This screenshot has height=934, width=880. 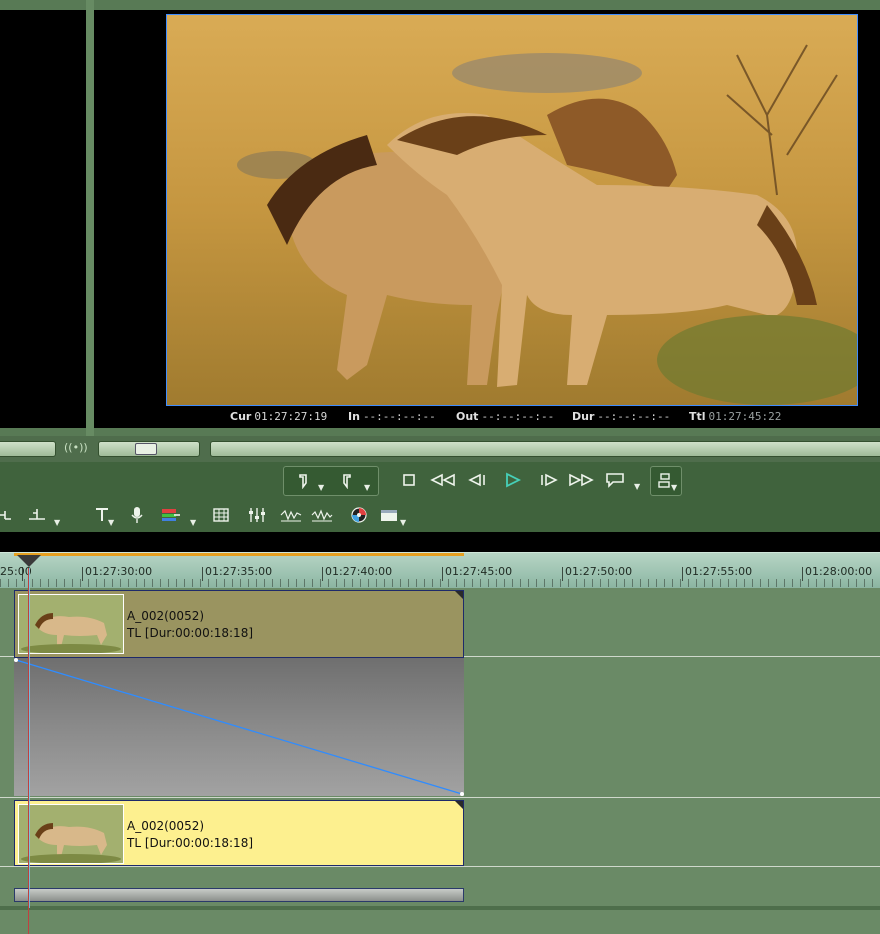 What do you see at coordinates (76, 448) in the screenshot?
I see `audio-sync-icon: ((•))` at bounding box center [76, 448].